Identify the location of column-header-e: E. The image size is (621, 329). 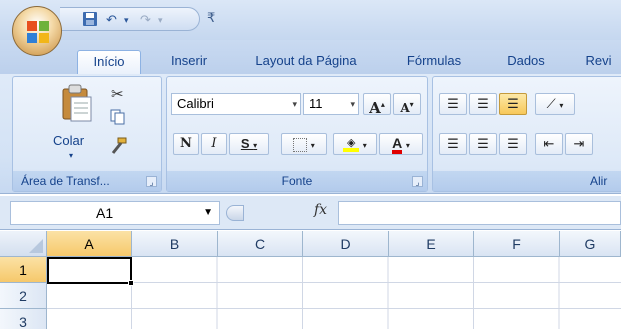
(431, 244).